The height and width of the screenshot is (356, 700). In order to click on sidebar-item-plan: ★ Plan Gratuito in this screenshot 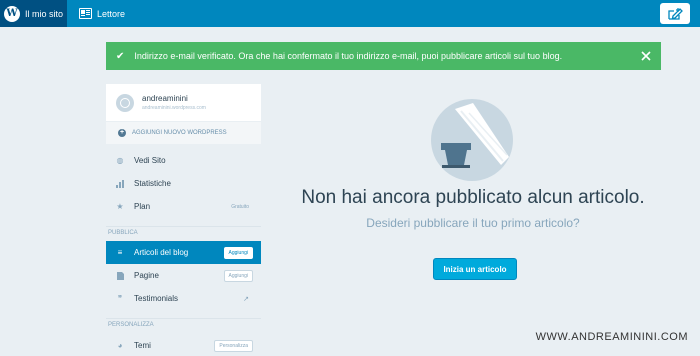, I will do `click(183, 206)`.